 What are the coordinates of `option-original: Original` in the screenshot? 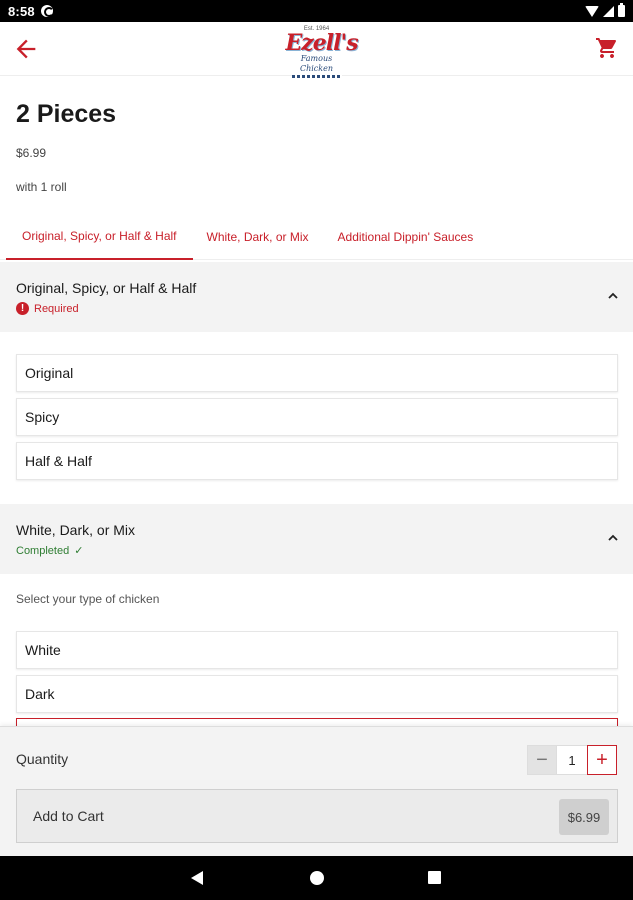 It's located at (317, 373).